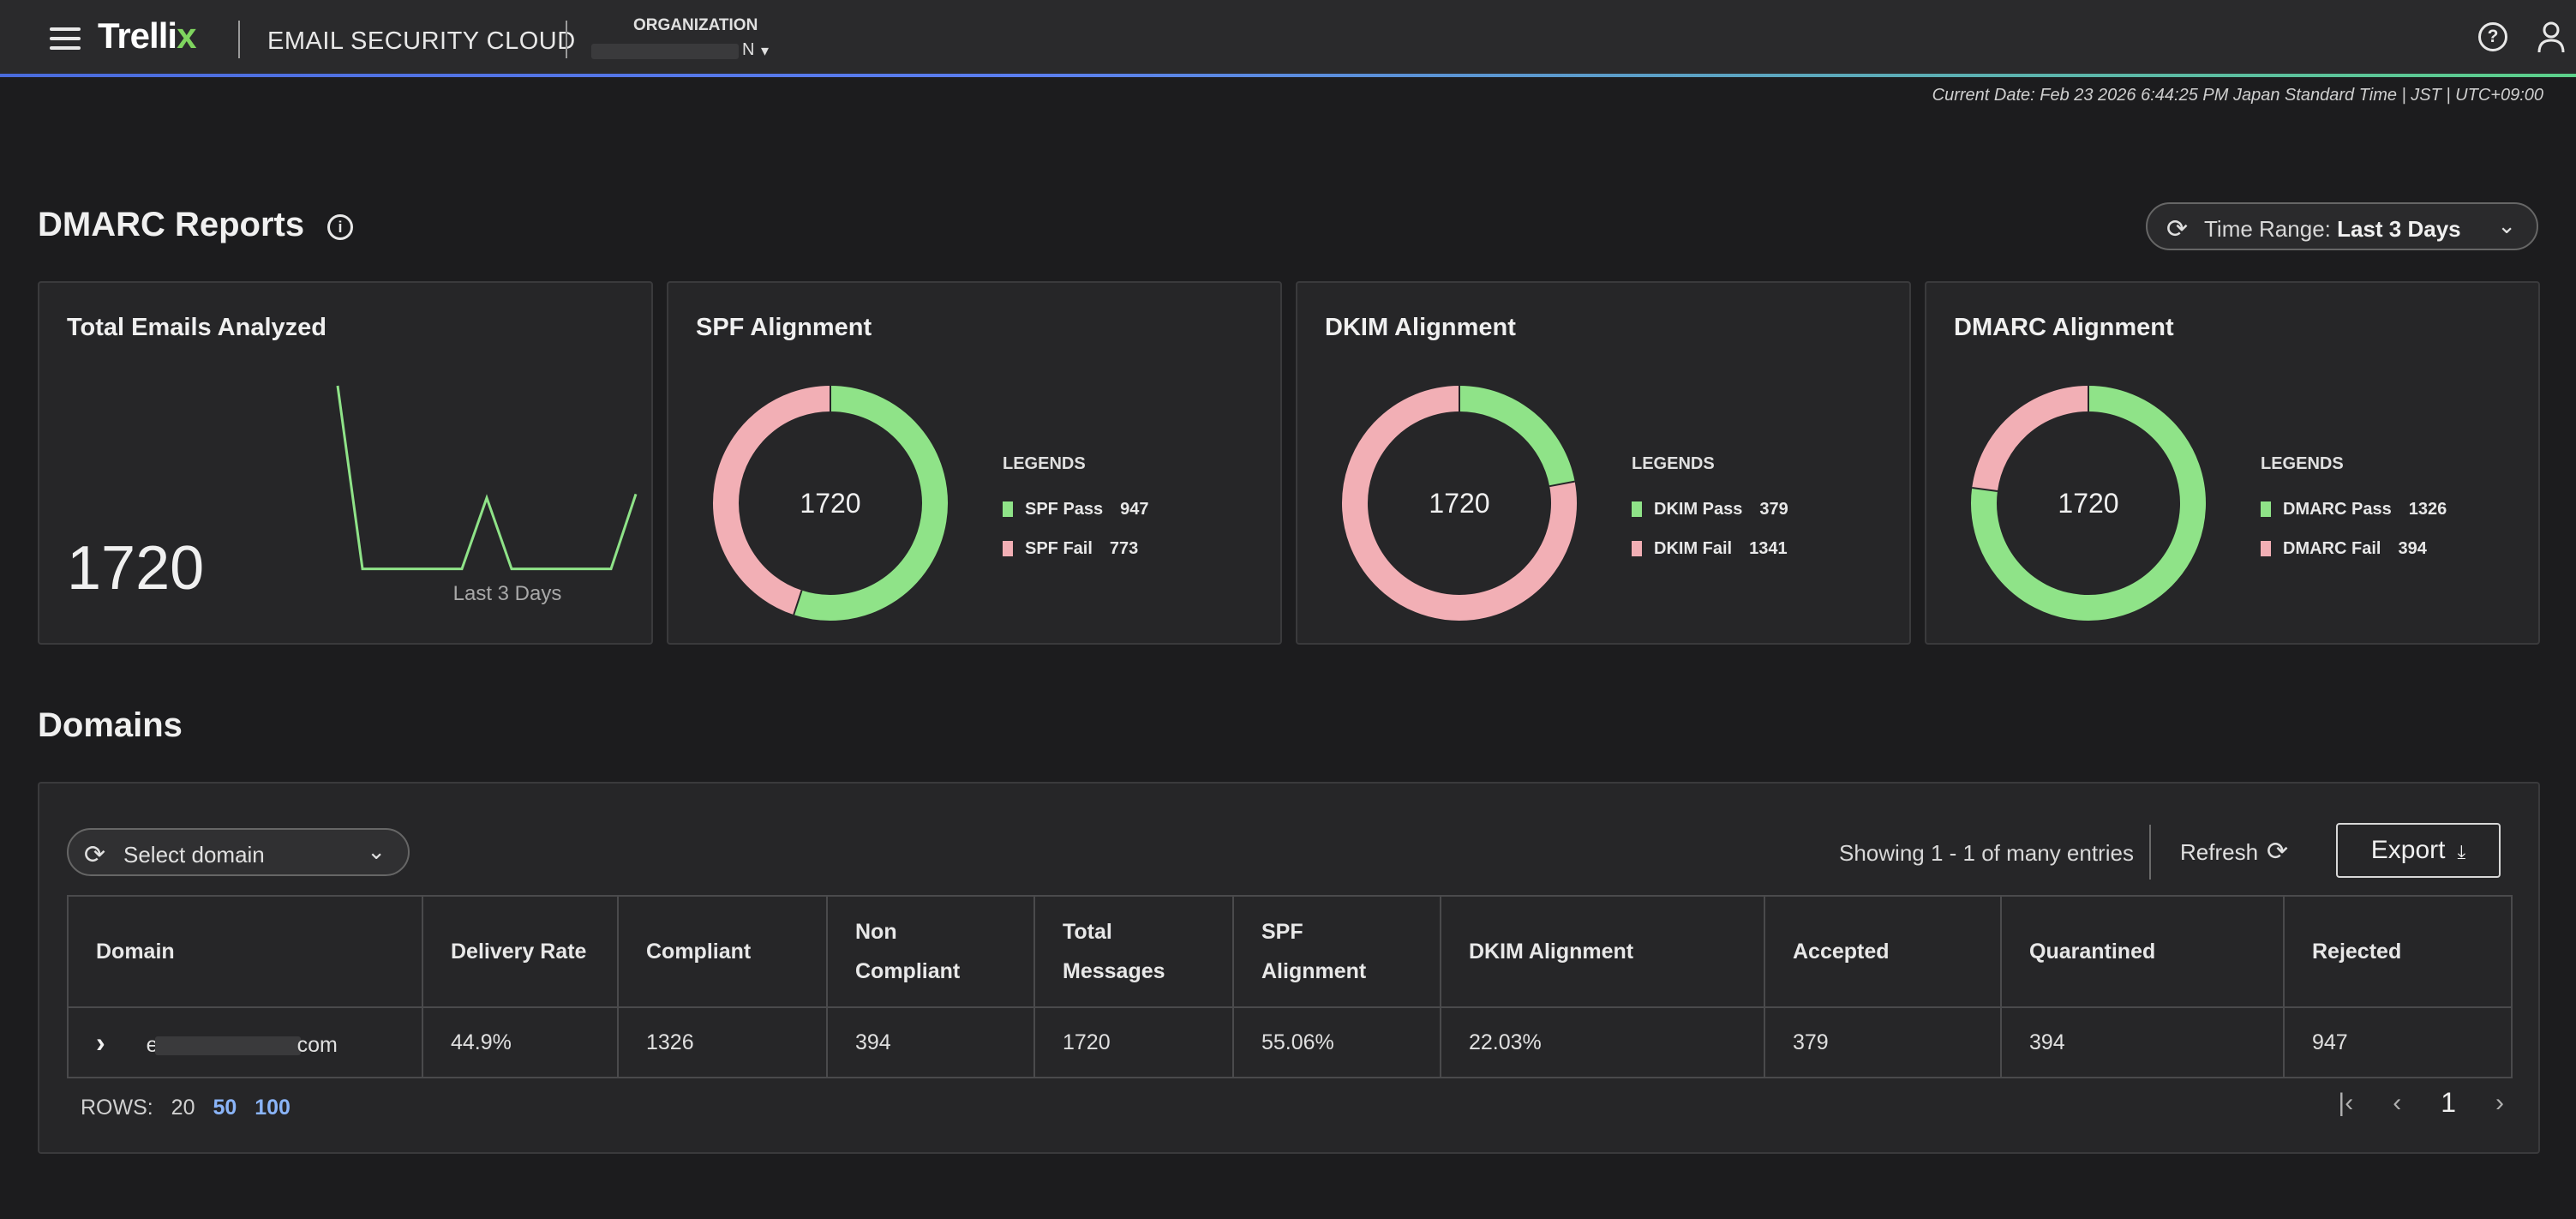  Describe the element at coordinates (2421, 1103) in the screenshot. I see `pagination: |‹ ‹ 1 ›` at that location.